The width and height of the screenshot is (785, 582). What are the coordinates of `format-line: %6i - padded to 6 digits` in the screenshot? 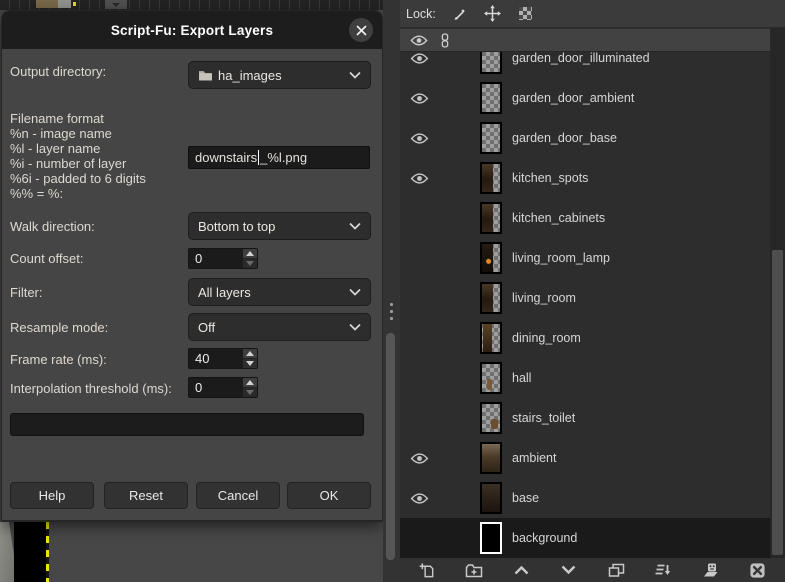 It's located at (78, 178).